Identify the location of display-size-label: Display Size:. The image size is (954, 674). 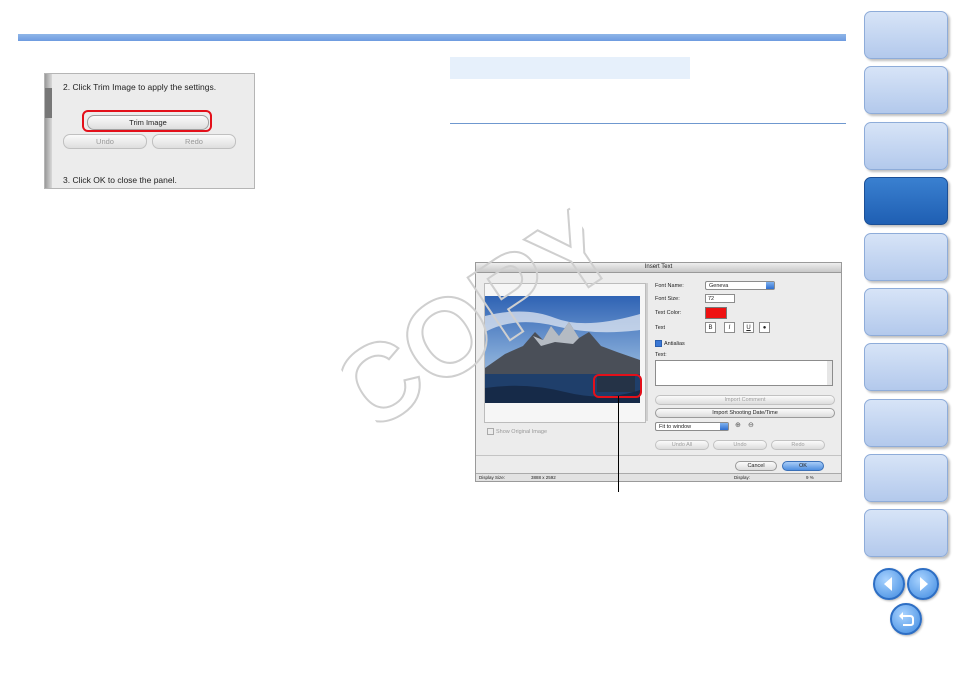
(492, 477).